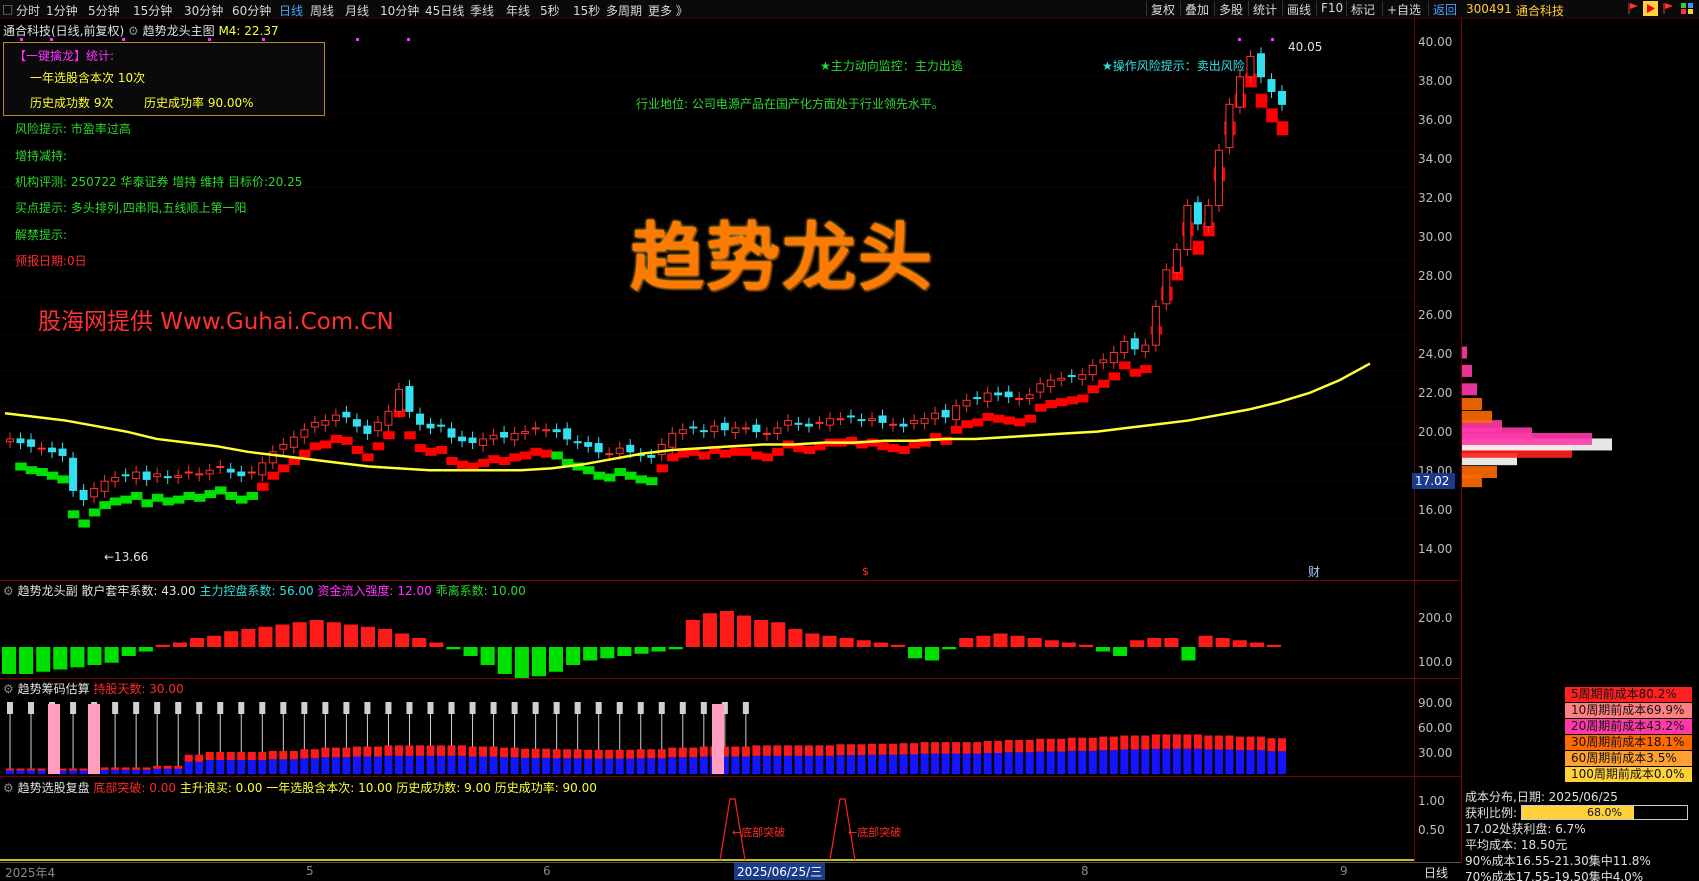 The image size is (1699, 881). Describe the element at coordinates (62, 10) in the screenshot. I see `tab-period: 1分钟` at that location.